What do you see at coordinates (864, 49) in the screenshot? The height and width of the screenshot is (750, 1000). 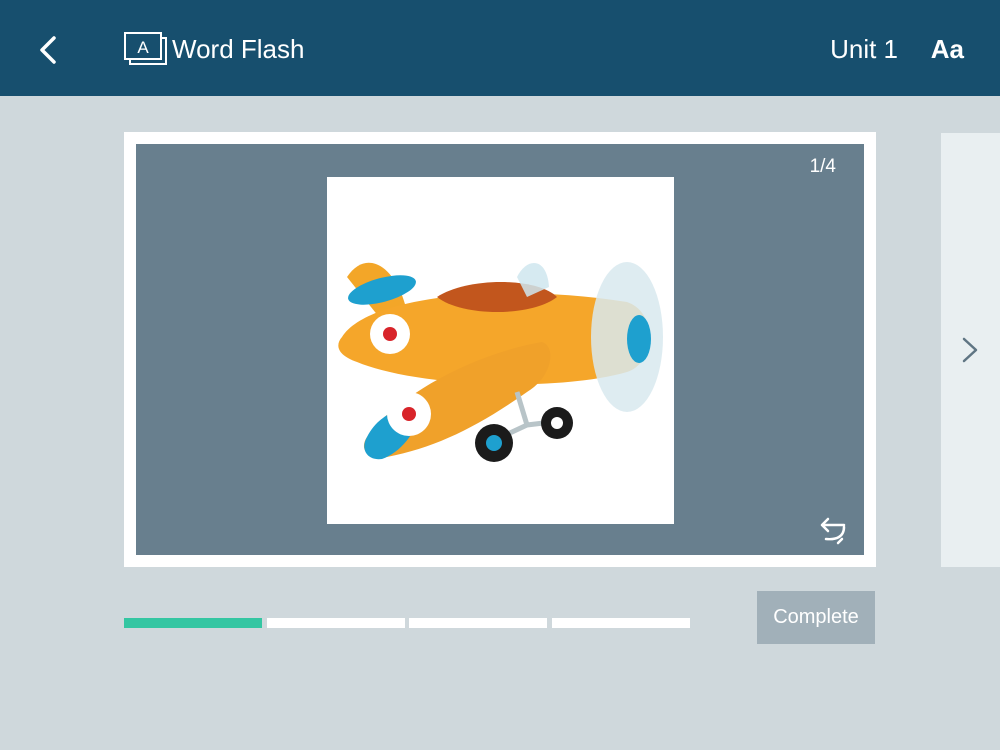 I see `unit-label: Unit 1` at bounding box center [864, 49].